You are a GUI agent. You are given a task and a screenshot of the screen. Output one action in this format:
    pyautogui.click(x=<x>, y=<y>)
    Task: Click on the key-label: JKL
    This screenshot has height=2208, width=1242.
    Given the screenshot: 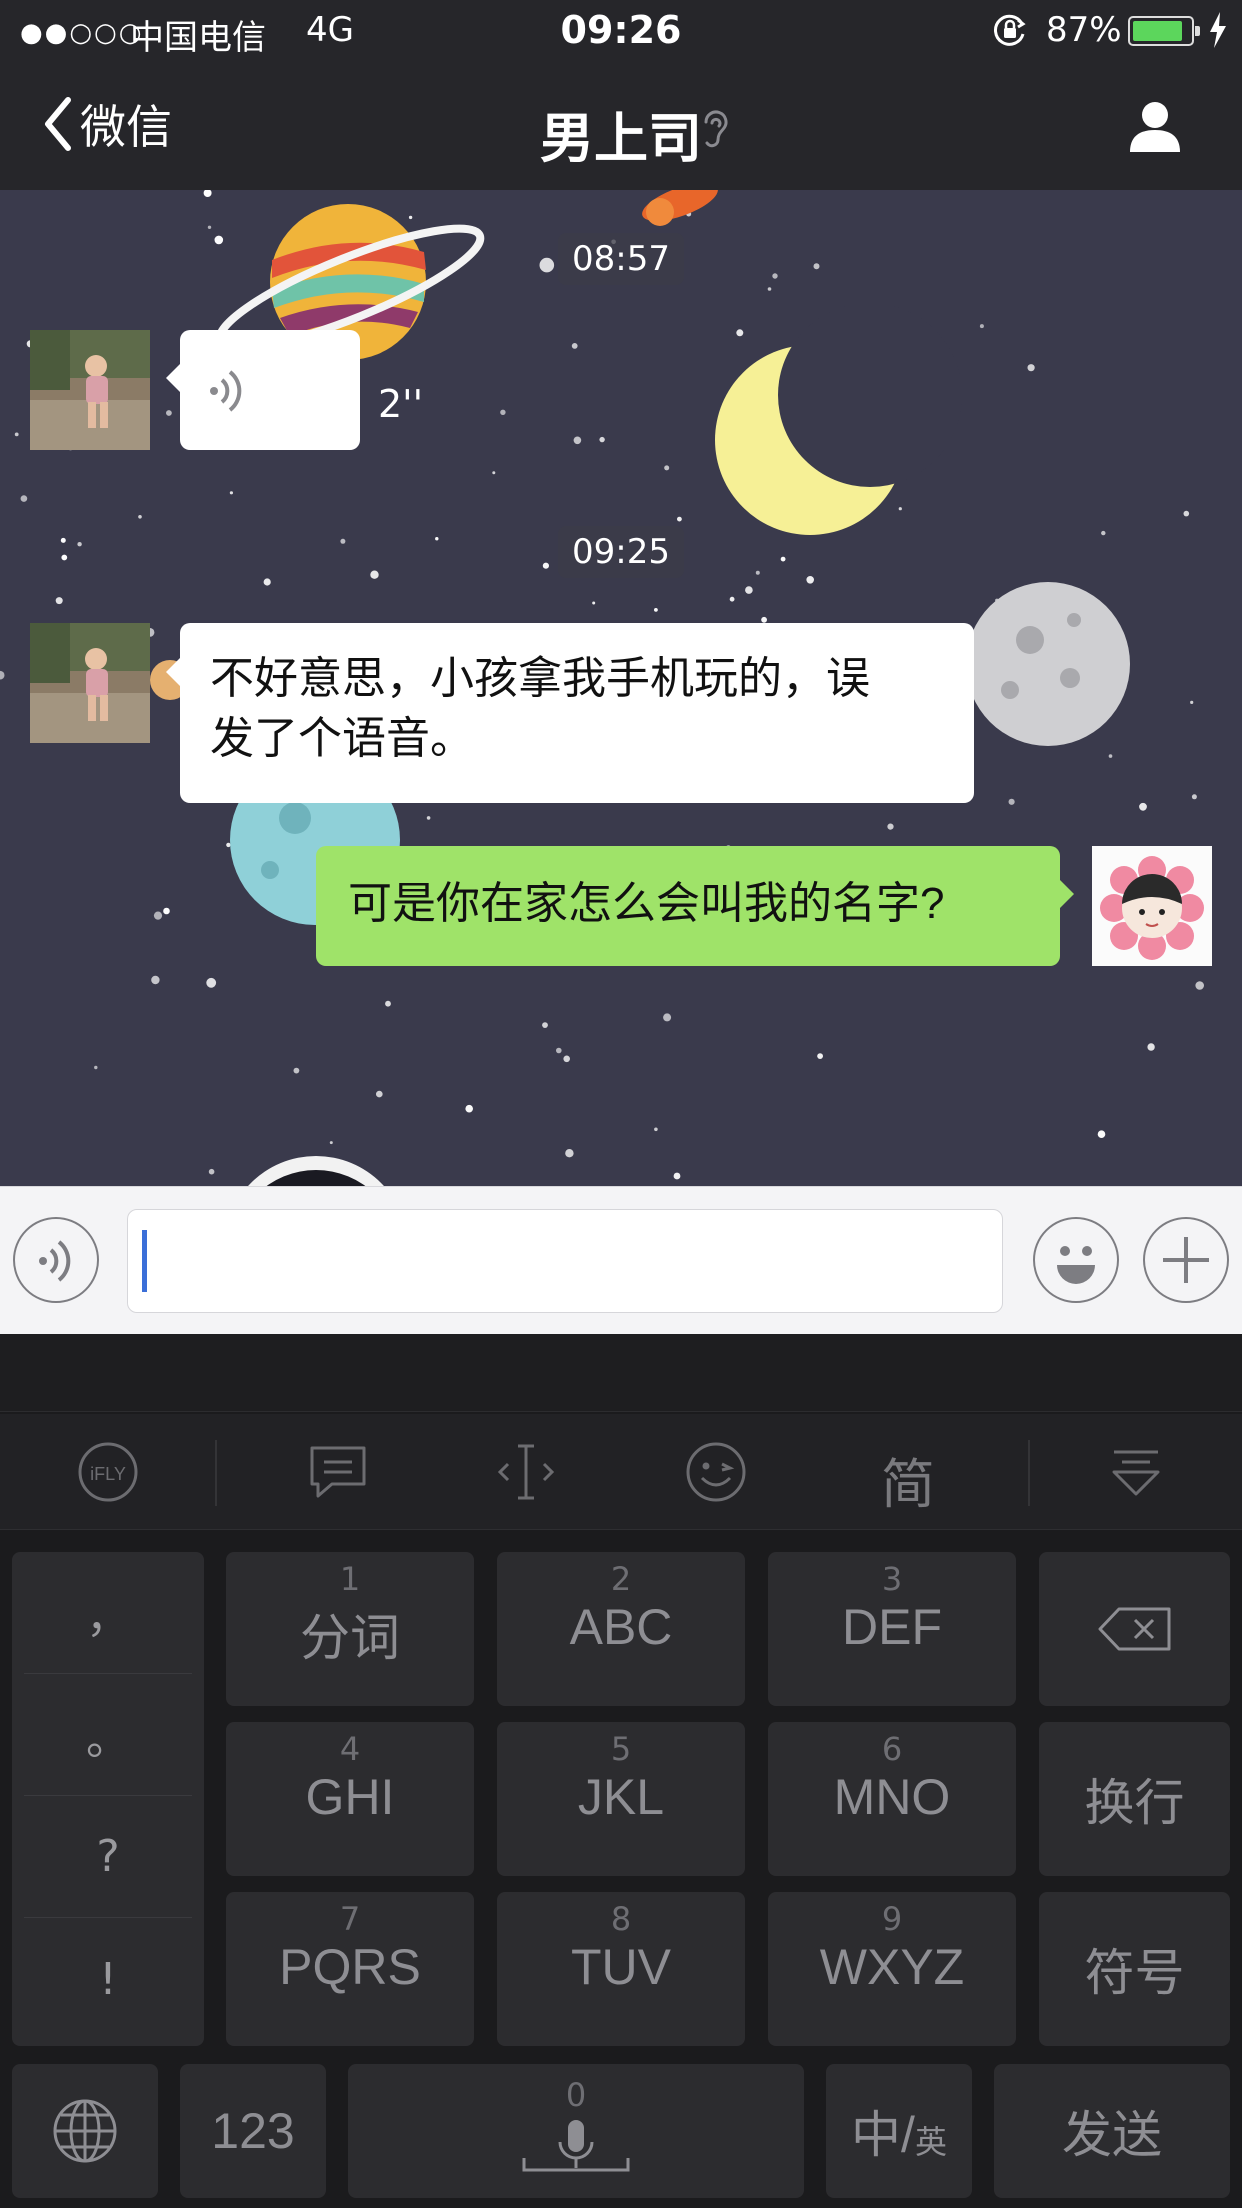 What is the action you would take?
    pyautogui.click(x=621, y=1797)
    